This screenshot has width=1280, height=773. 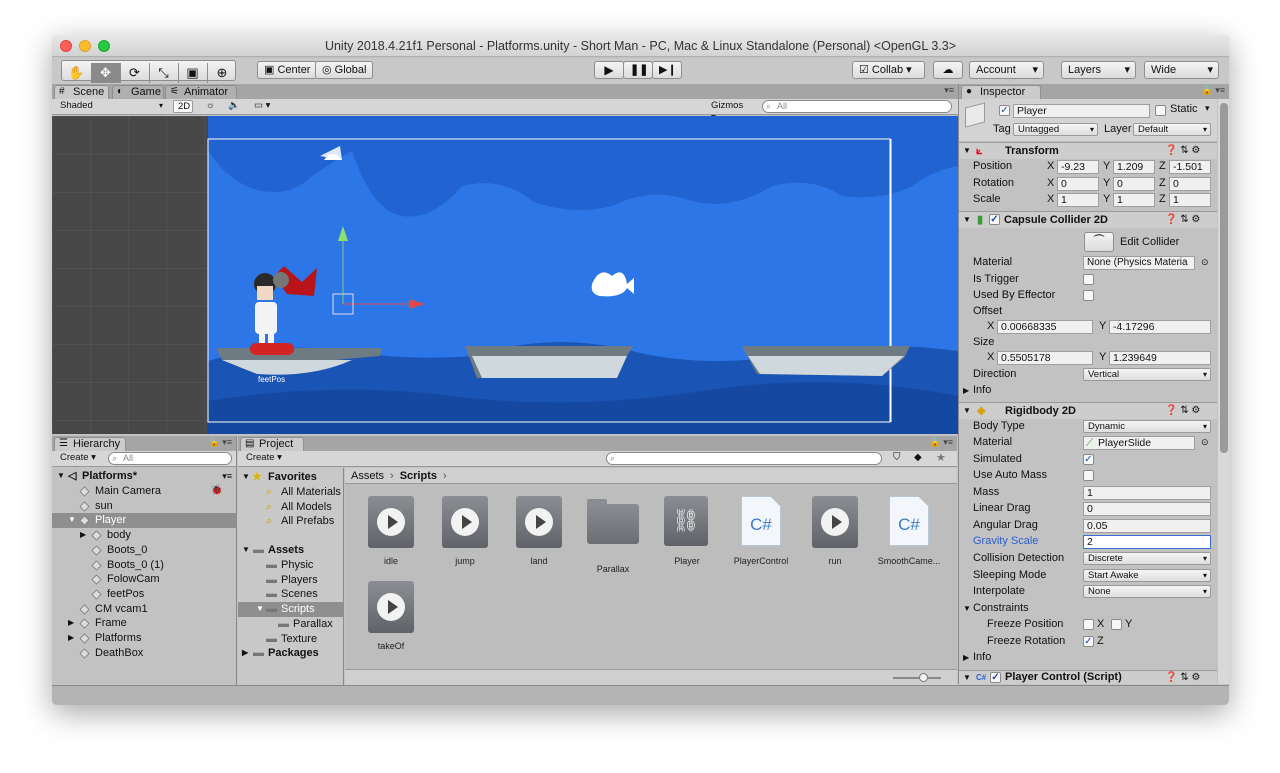 I want to click on breadcrumb-scripts: Scripts, so click(x=418, y=476).